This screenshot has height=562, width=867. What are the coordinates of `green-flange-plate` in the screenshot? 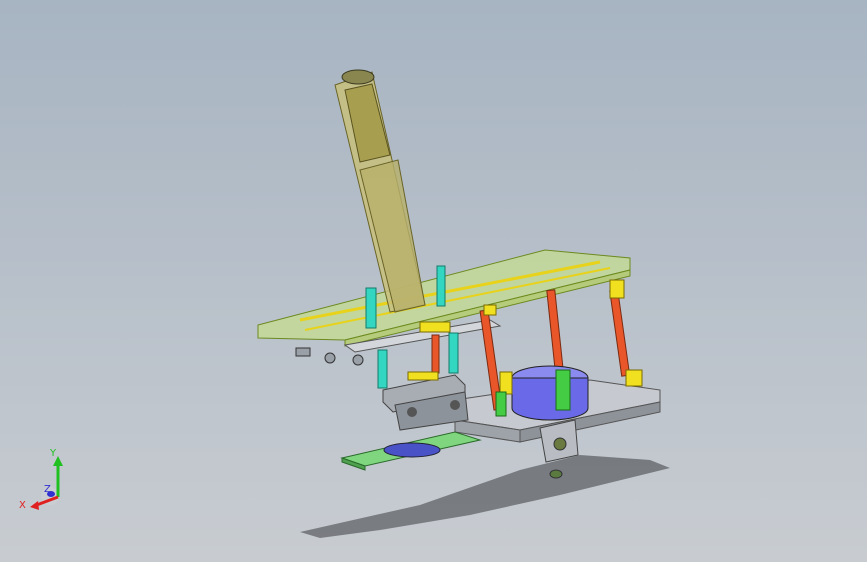 It's located at (411, 451).